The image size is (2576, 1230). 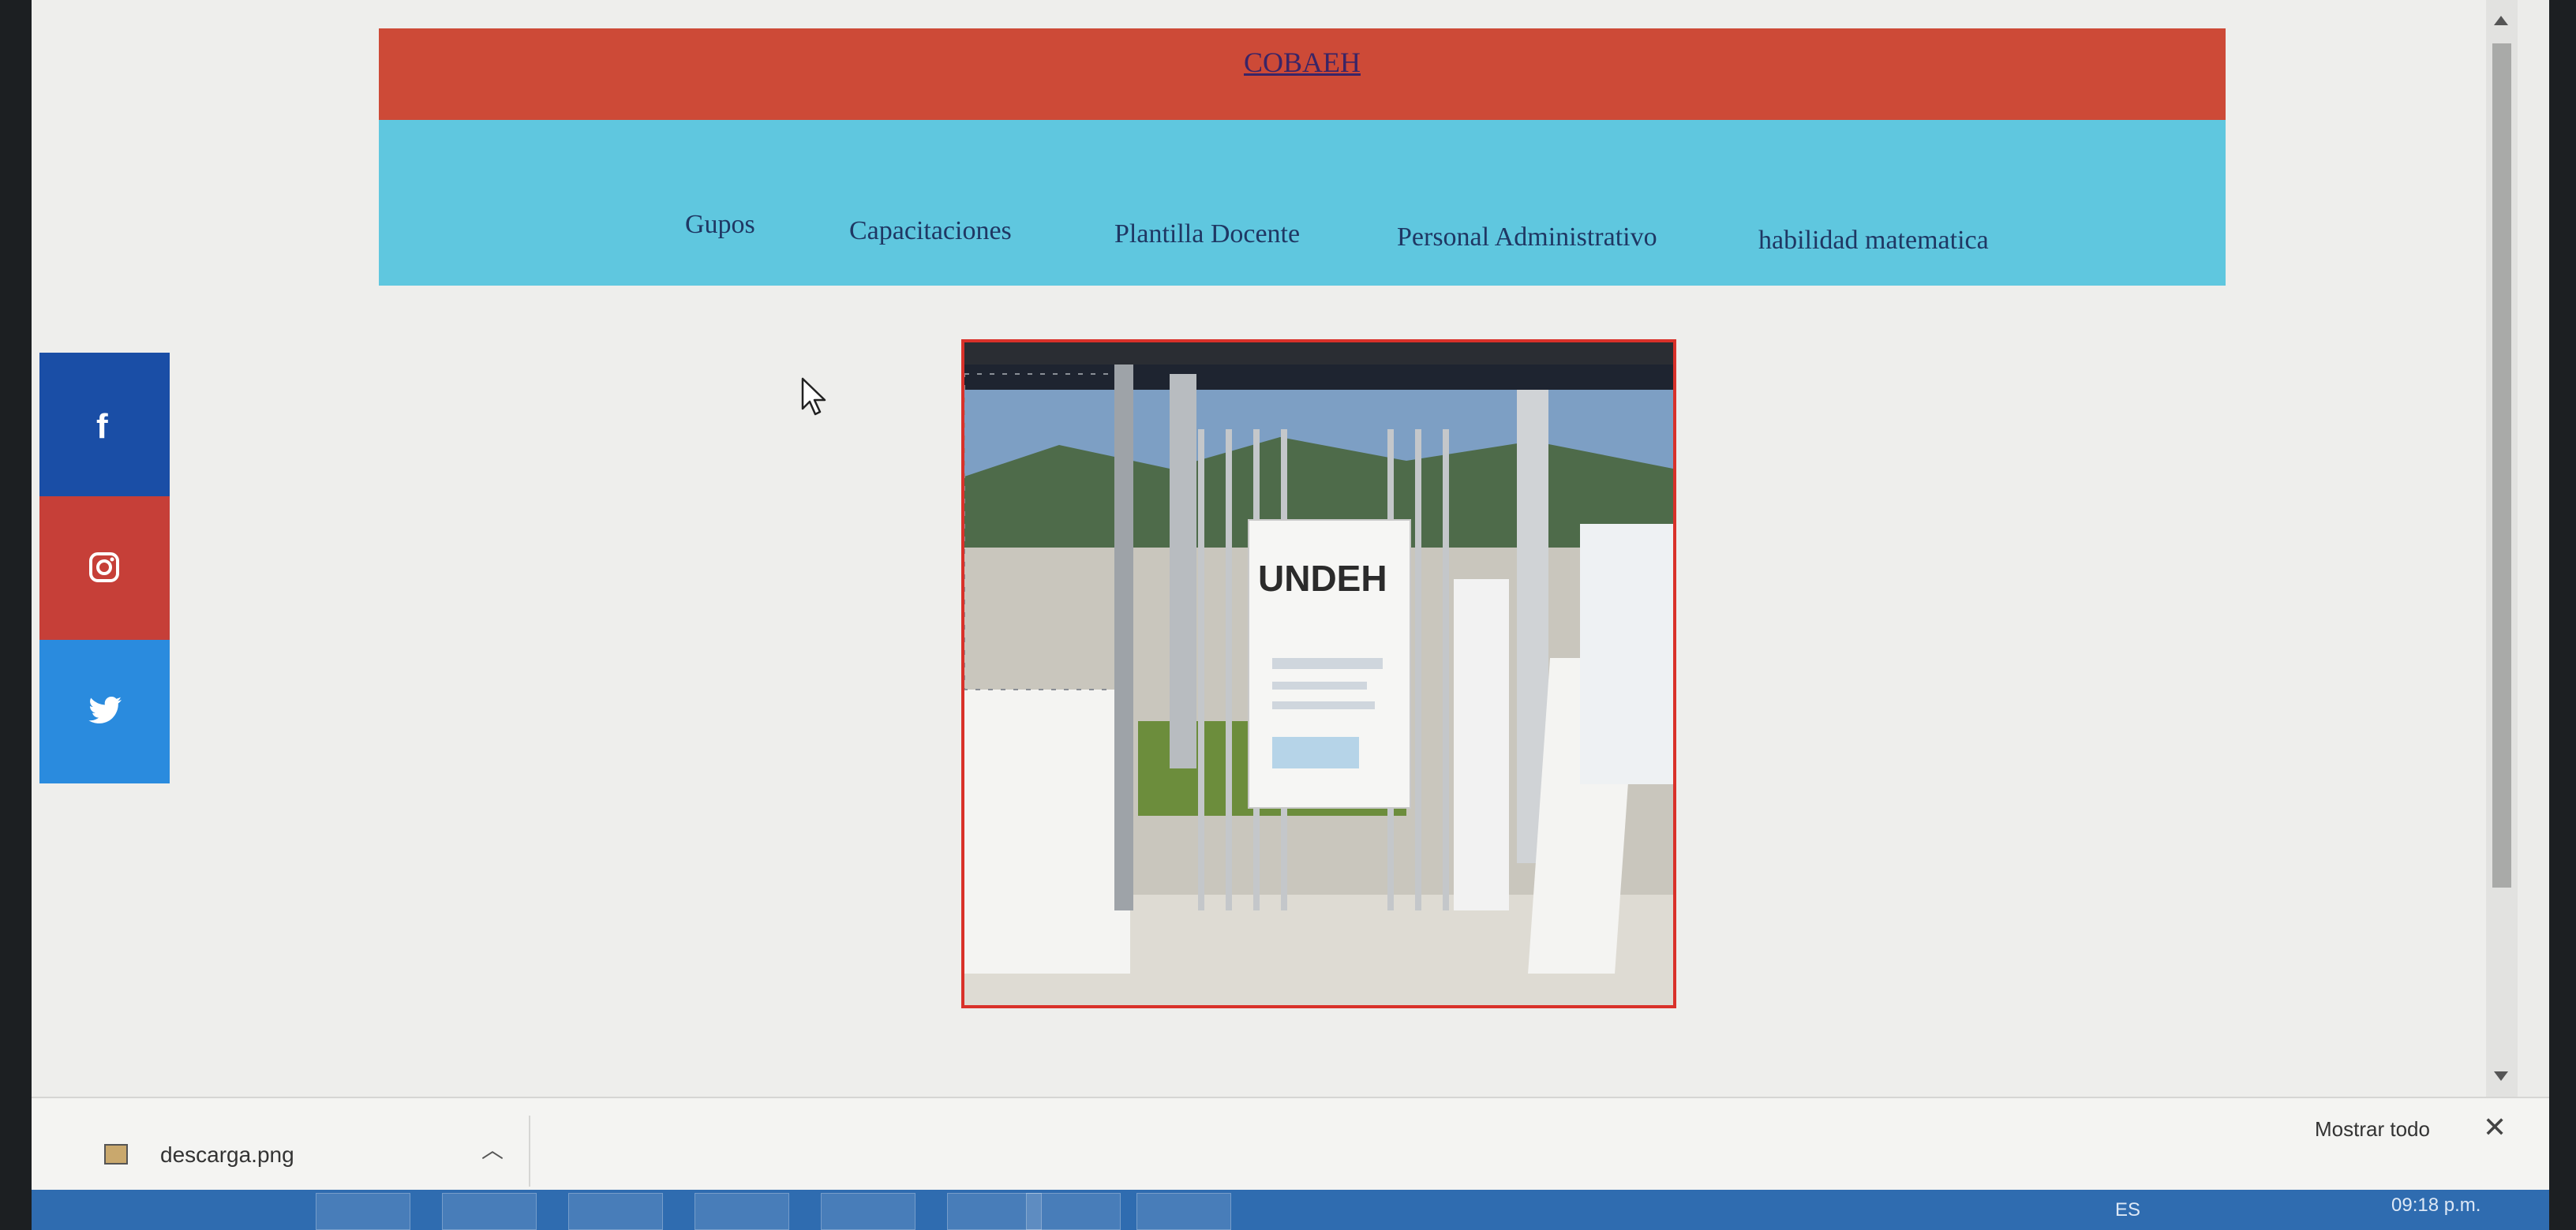 What do you see at coordinates (227, 1155) in the screenshot?
I see `download-filename: descarga.png` at bounding box center [227, 1155].